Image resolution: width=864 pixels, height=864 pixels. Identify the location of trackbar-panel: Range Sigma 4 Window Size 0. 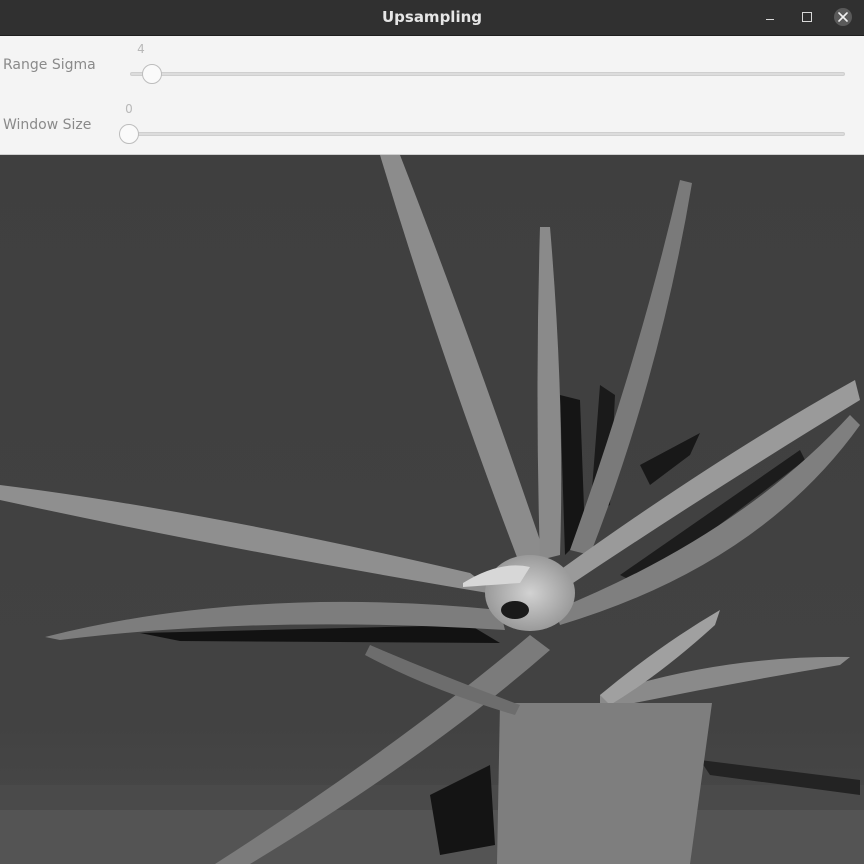
(432, 95).